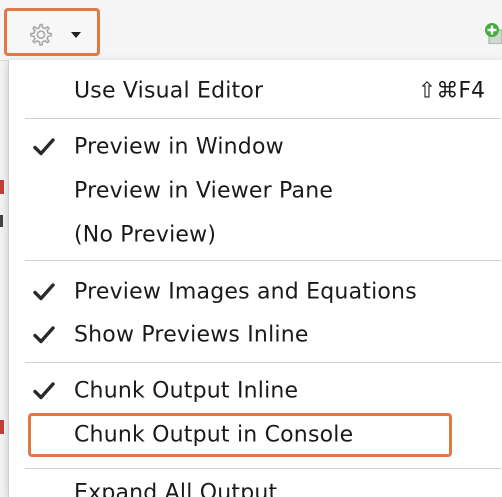 Image resolution: width=502 pixels, height=497 pixels. What do you see at coordinates (204, 191) in the screenshot?
I see `menu-item-label: Preview in Viewer Pane` at bounding box center [204, 191].